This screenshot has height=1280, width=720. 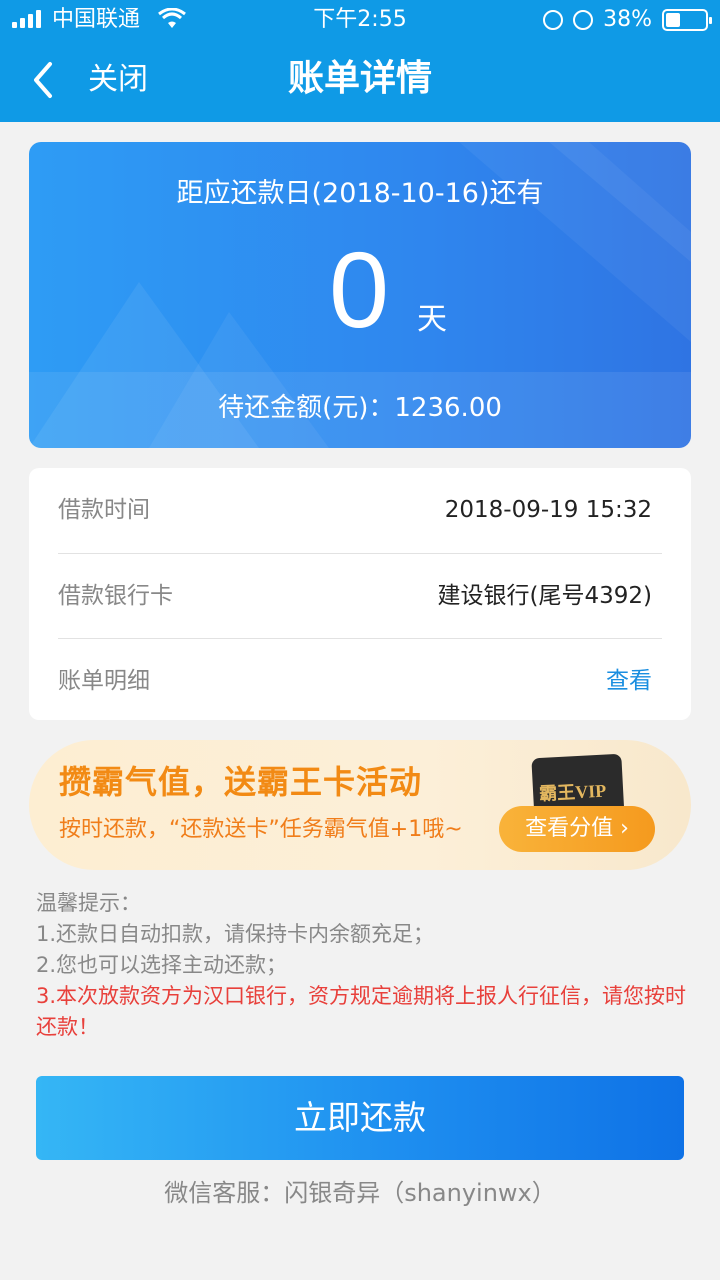 What do you see at coordinates (629, 681) in the screenshot?
I see `view-detail-link: 查看` at bounding box center [629, 681].